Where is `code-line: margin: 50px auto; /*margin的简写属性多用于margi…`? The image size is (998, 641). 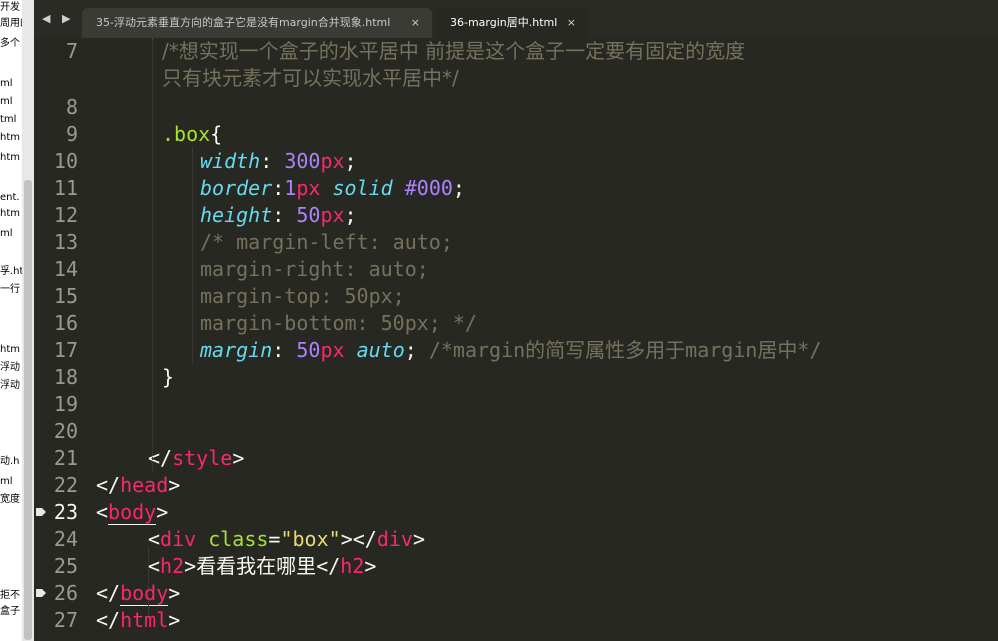
code-line: margin: 50px auto; /*margin的简写属性多用于margi… is located at coordinates (511, 350).